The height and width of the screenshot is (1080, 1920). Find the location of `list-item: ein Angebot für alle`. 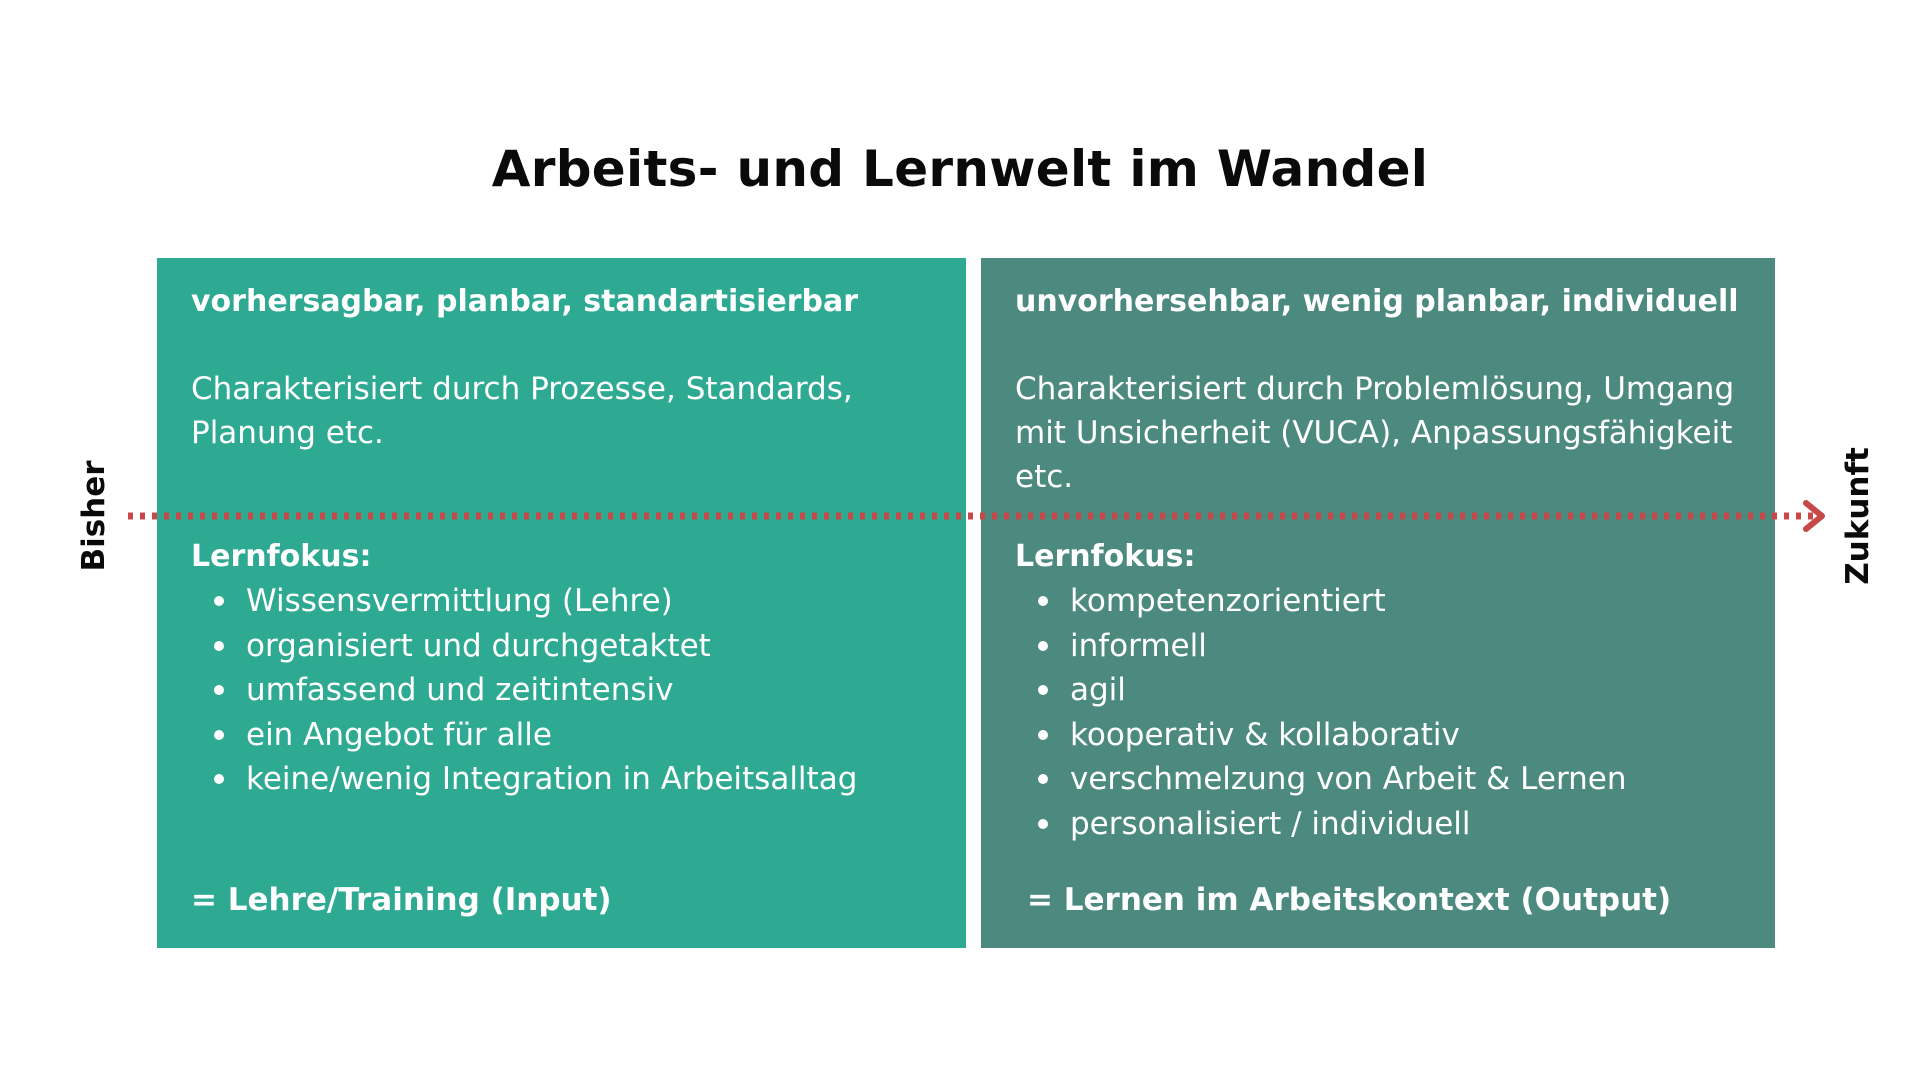

list-item: ein Angebot für alle is located at coordinates (563, 735).